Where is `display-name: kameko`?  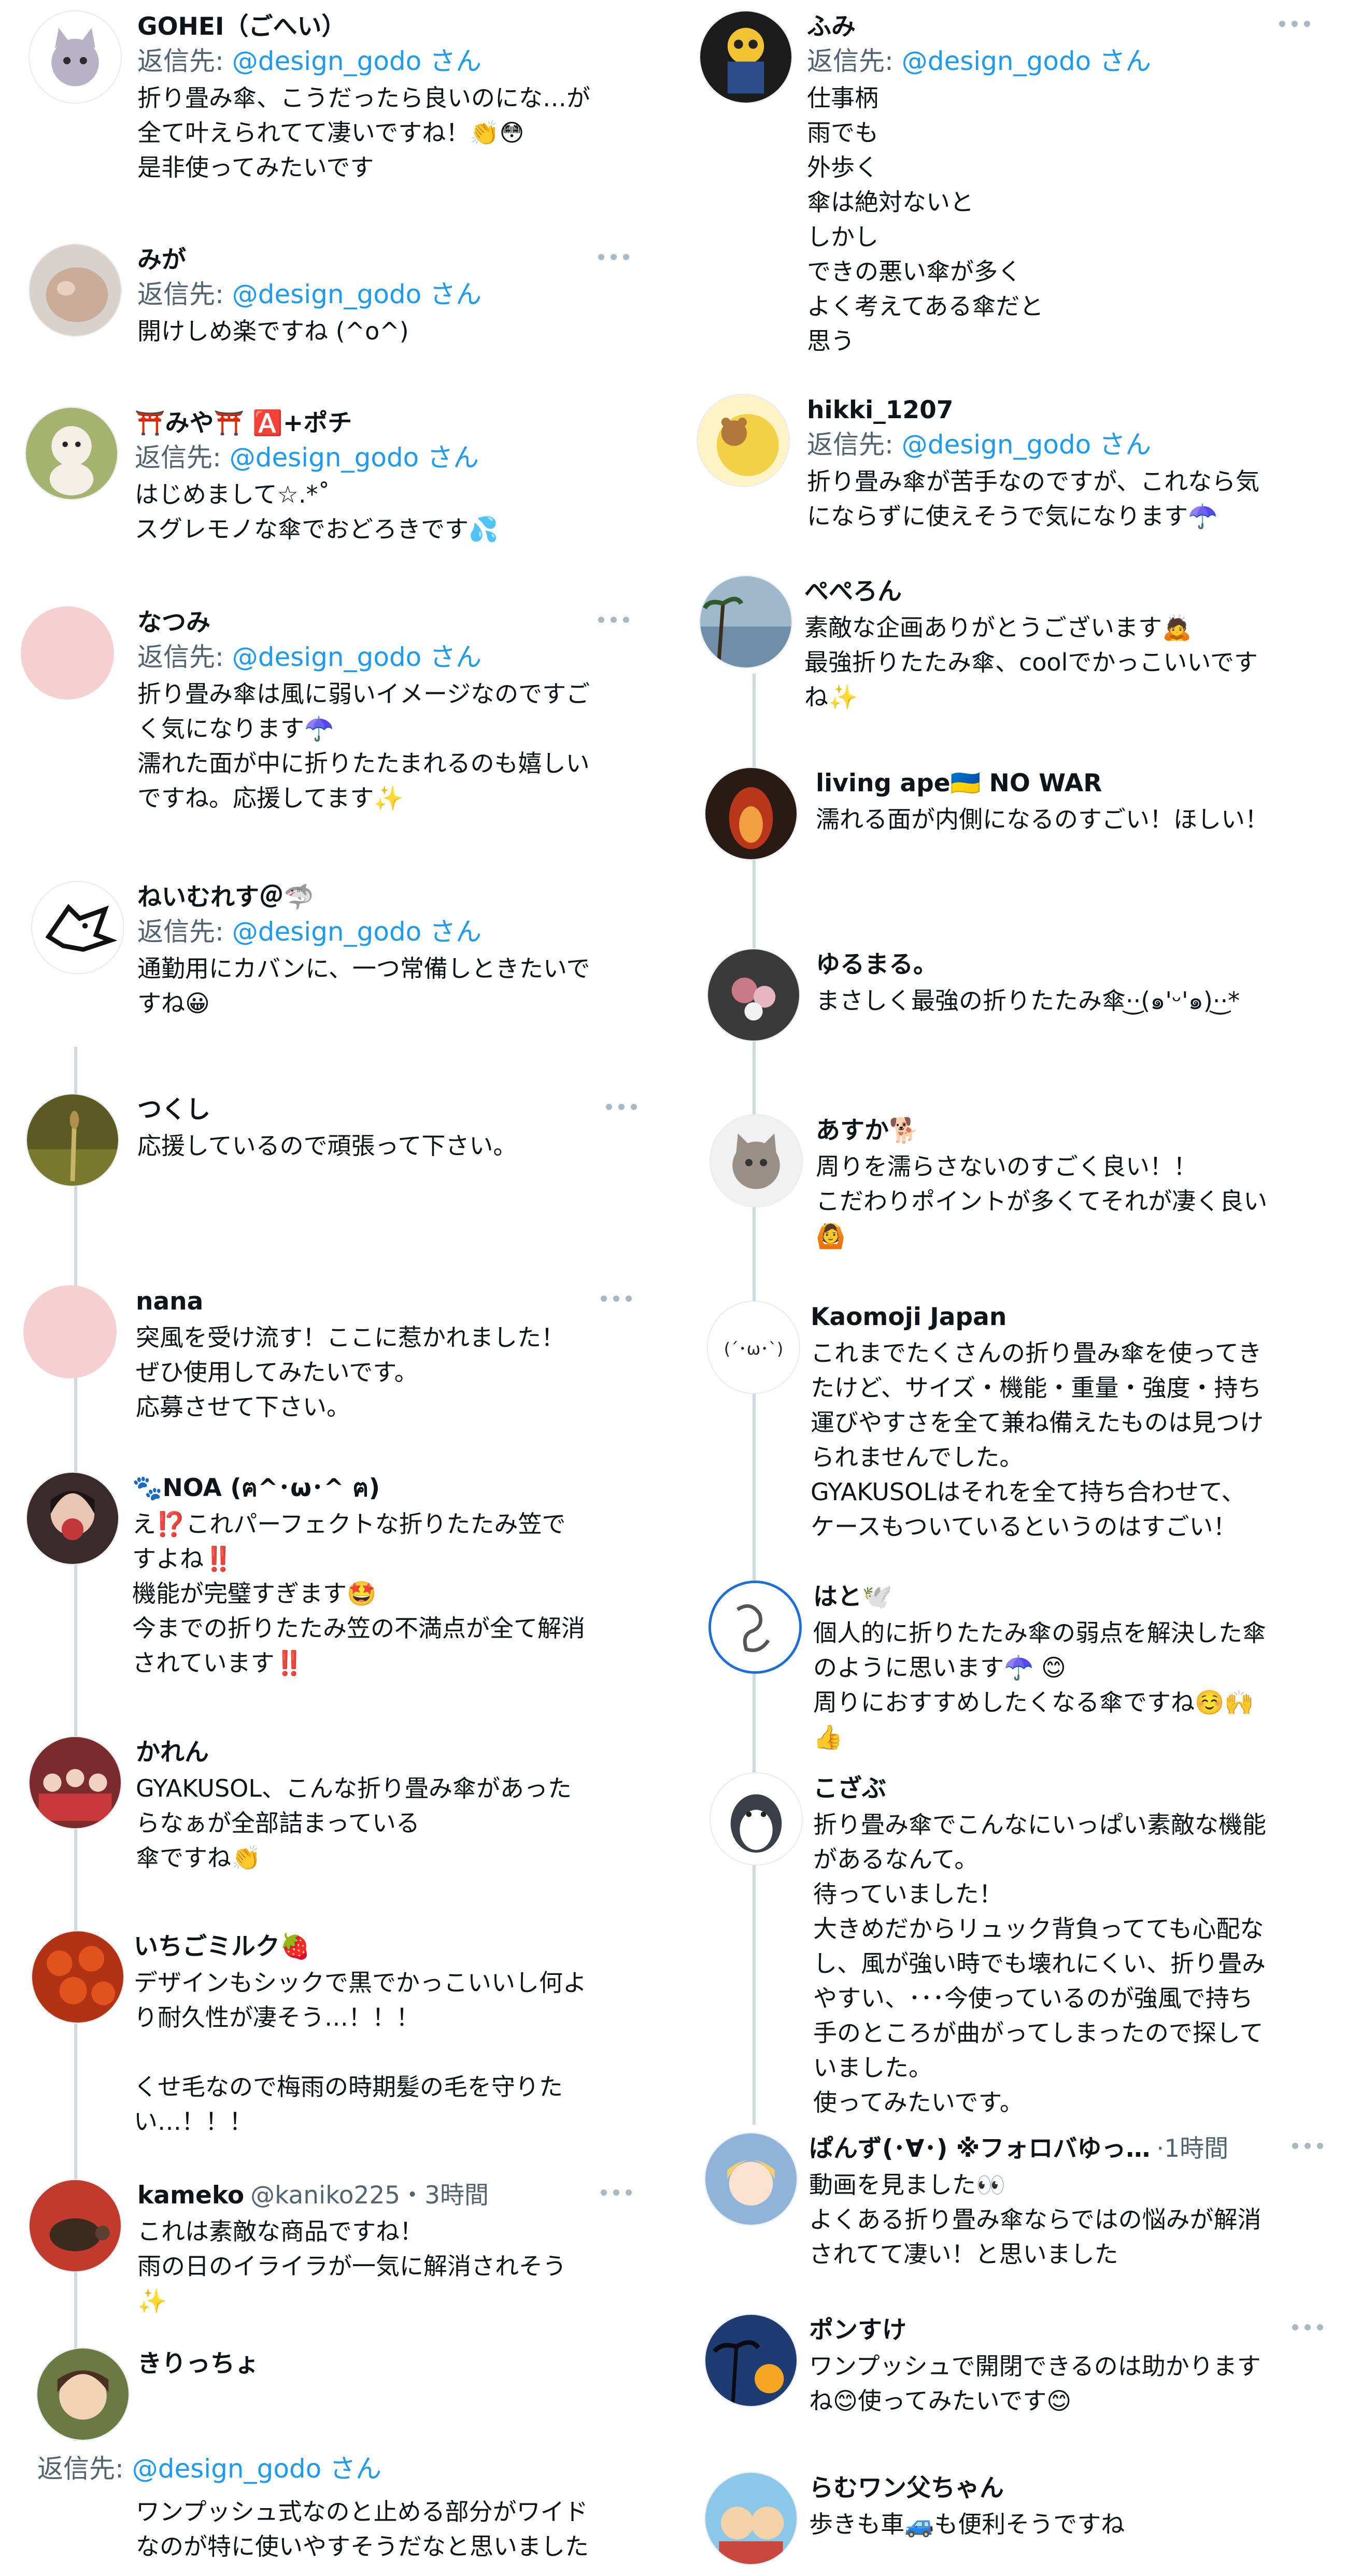 display-name: kameko is located at coordinates (190, 2195).